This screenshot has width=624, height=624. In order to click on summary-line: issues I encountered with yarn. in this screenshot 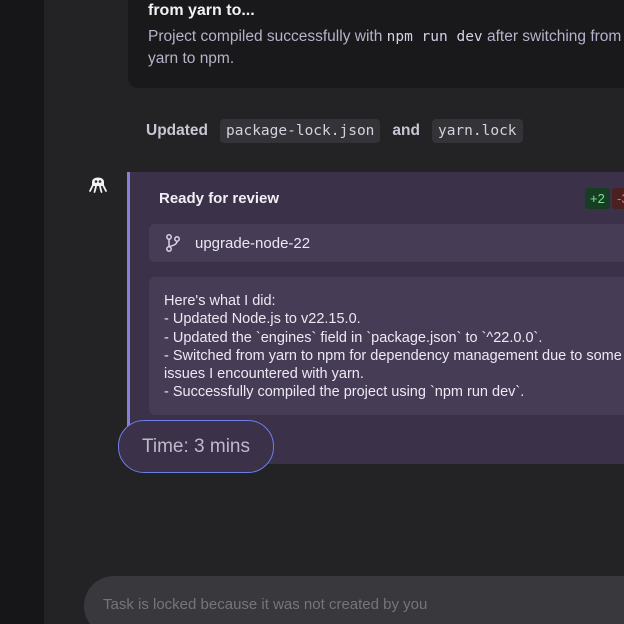, I will do `click(264, 374)`.